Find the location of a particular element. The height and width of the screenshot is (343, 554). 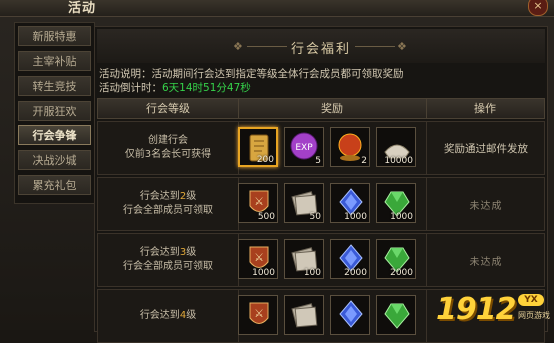

item-quantity: 5 is located at coordinates (318, 161).